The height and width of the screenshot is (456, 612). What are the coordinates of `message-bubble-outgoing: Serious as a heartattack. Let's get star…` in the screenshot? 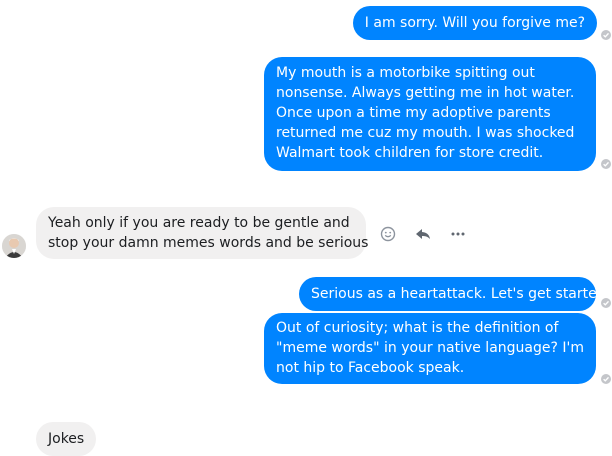 It's located at (455, 294).